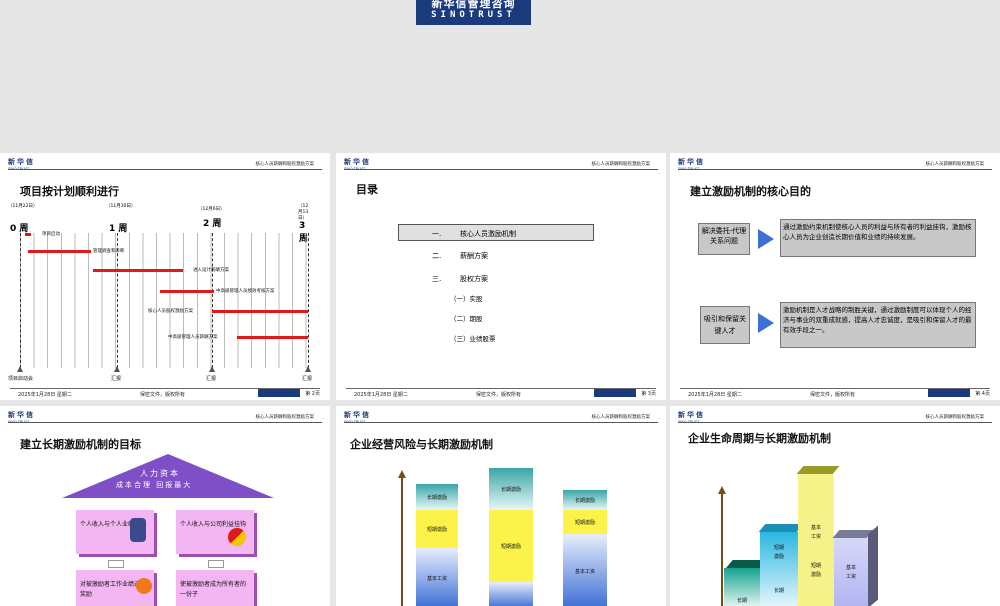 This screenshot has width=1000, height=606. I want to click on toc-subitem: （二）期股, so click(466, 318).